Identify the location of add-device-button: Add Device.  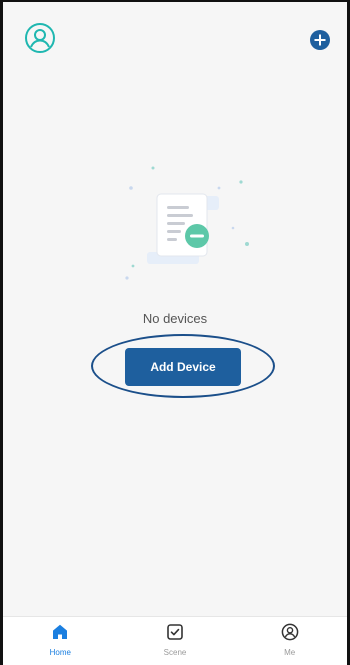
(183, 367).